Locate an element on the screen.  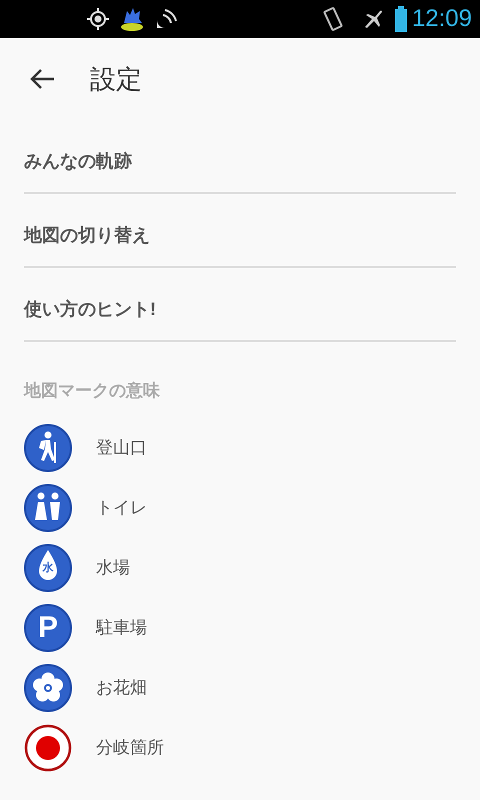
junction-icon is located at coordinates (48, 748).